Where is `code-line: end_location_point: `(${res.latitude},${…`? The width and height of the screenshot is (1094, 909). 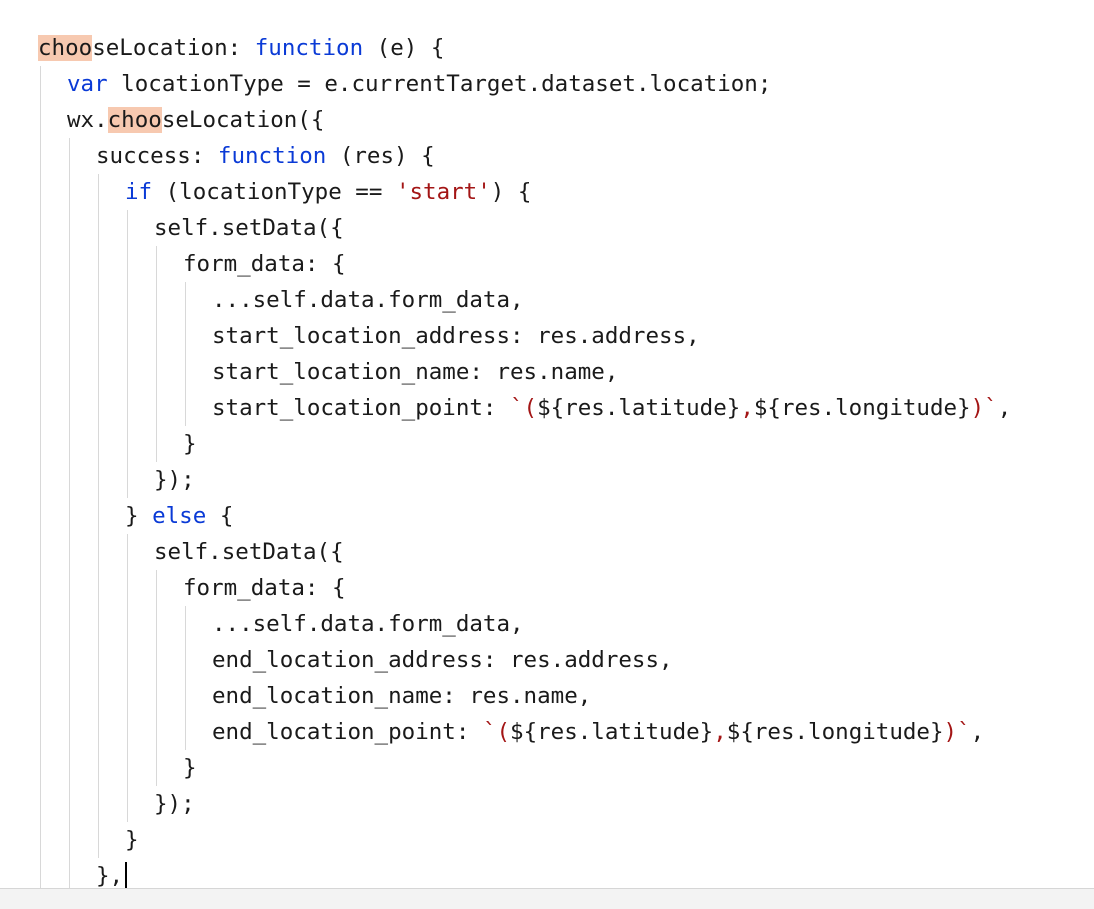 code-line: end_location_point: `(${res.latitude},${… is located at coordinates (598, 732).